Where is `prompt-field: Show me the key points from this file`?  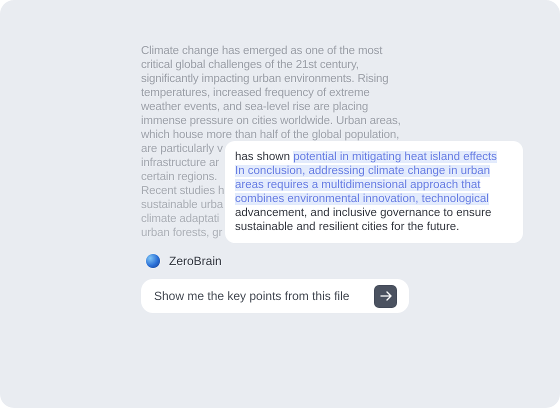 prompt-field: Show me the key points from this file is located at coordinates (275, 296).